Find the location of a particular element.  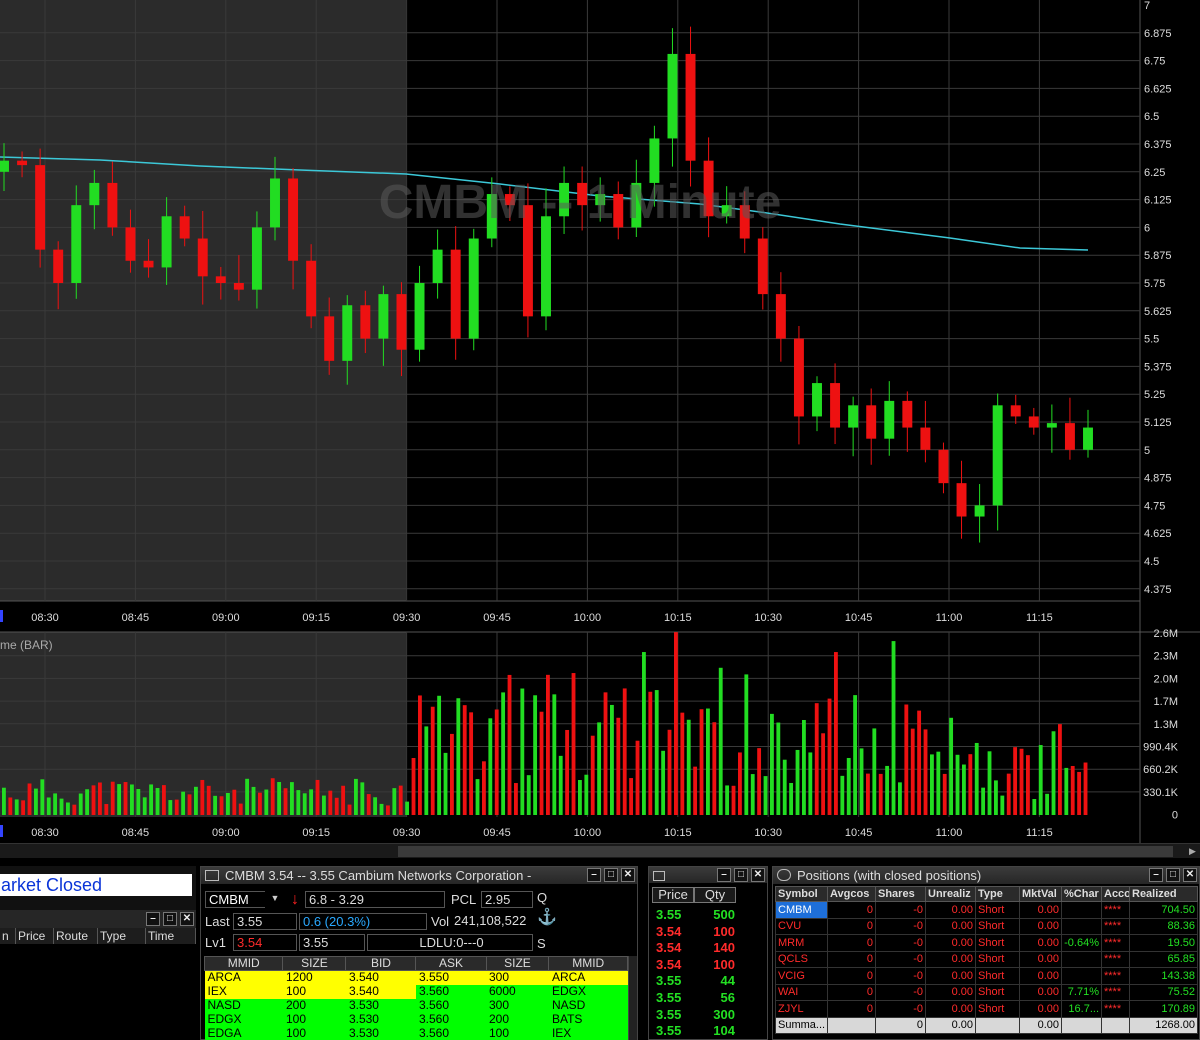

price-label: 5.875 is located at coordinates (1158, 256).